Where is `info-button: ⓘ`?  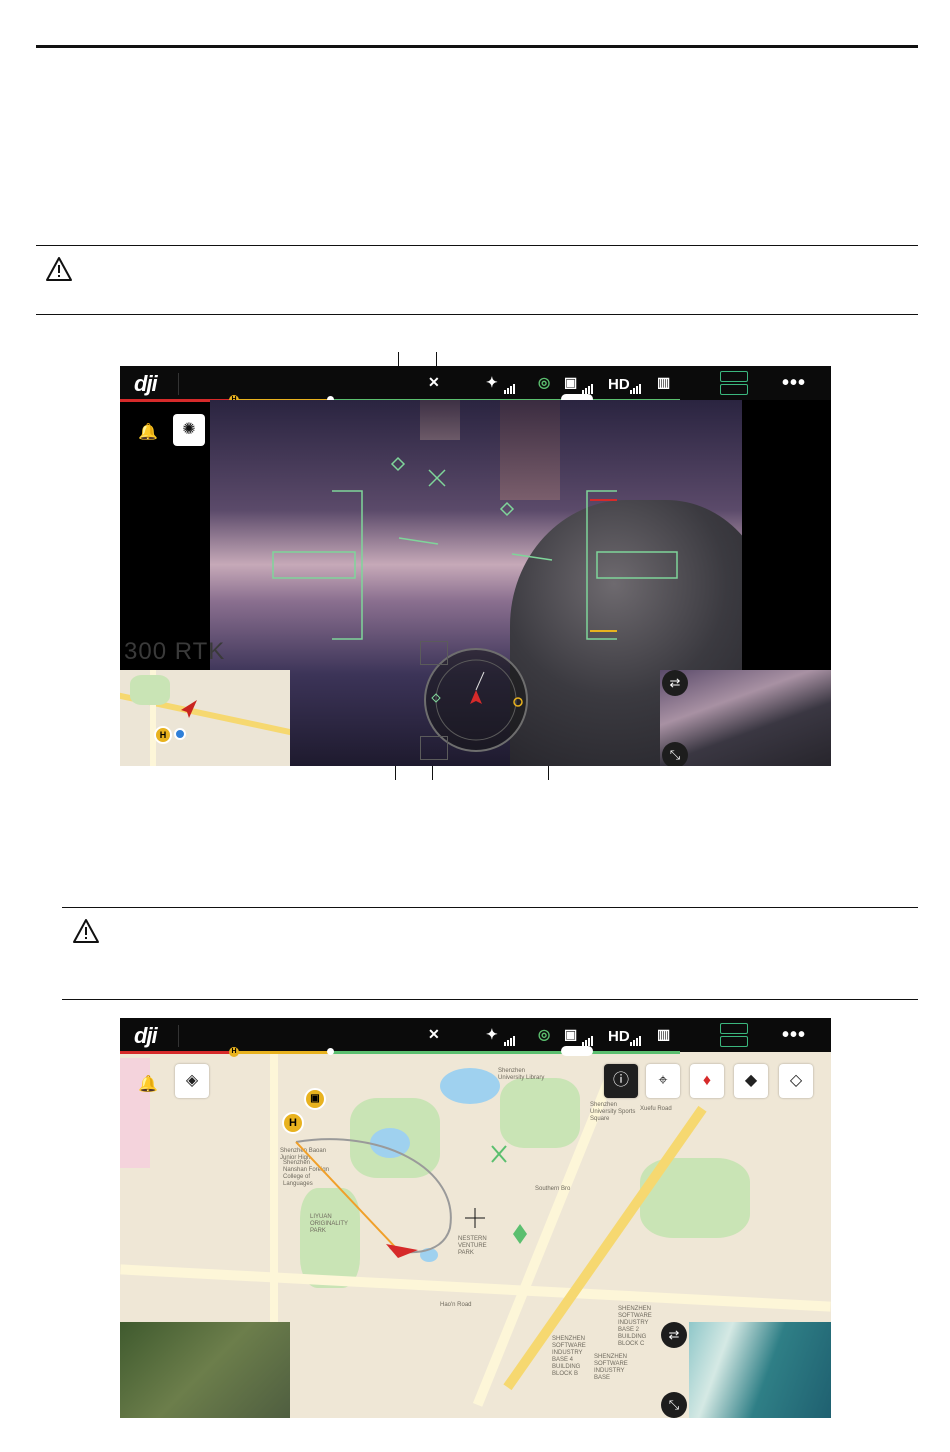
info-button: ⓘ is located at coordinates (621, 1081).